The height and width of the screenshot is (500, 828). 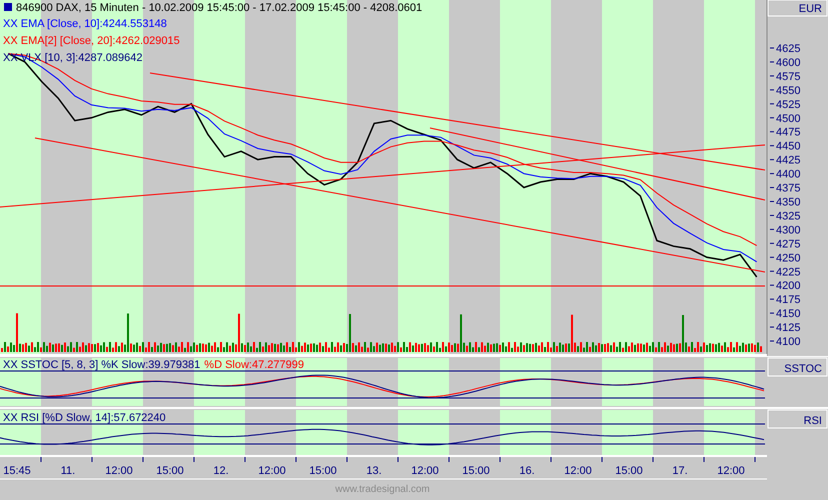 I want to click on axis-header: EUR, so click(x=798, y=8).